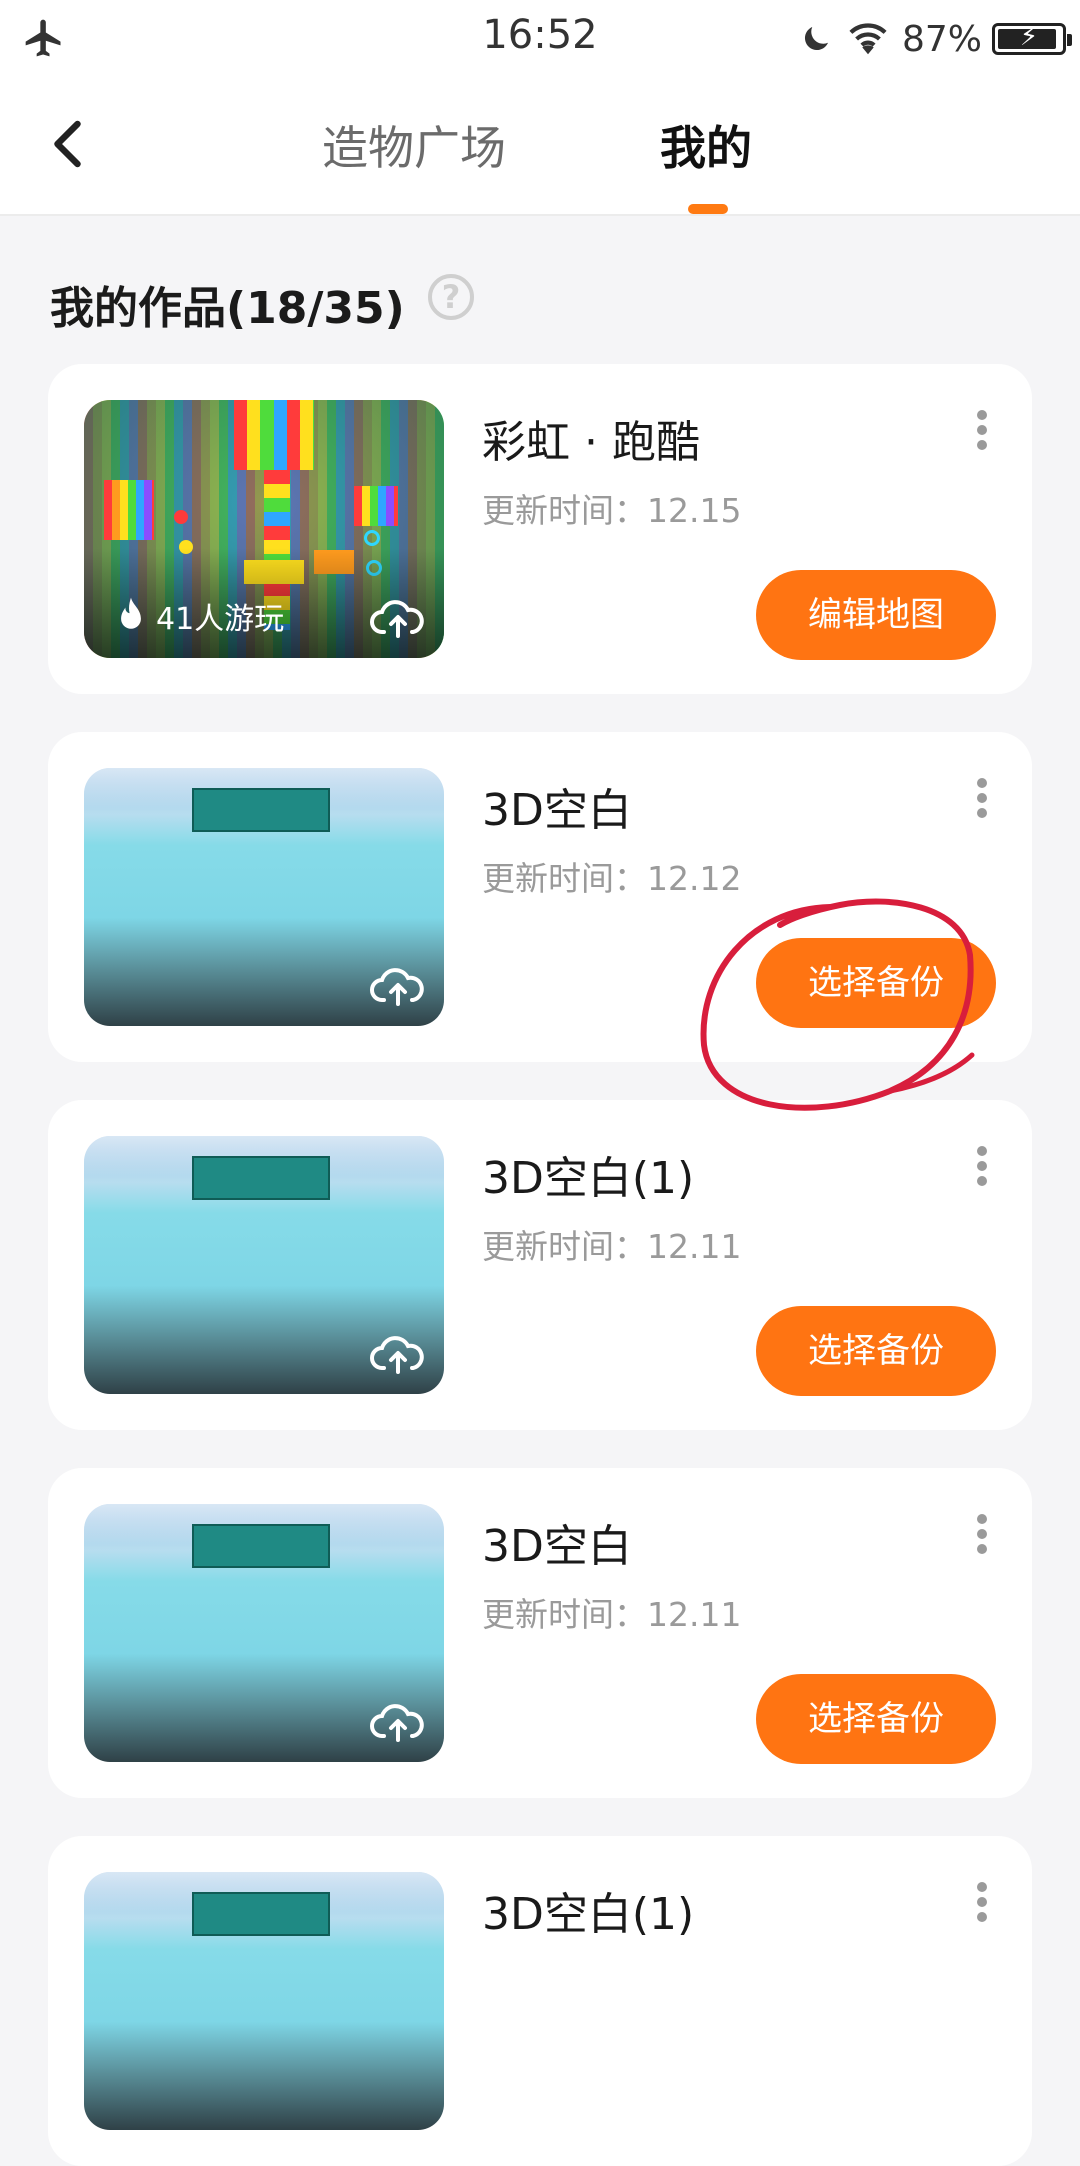 Image resolution: width=1080 pixels, height=2166 pixels. I want to click on work-card: 3D空白(1) 更新时间：12.11 选择备份, so click(540, 1265).